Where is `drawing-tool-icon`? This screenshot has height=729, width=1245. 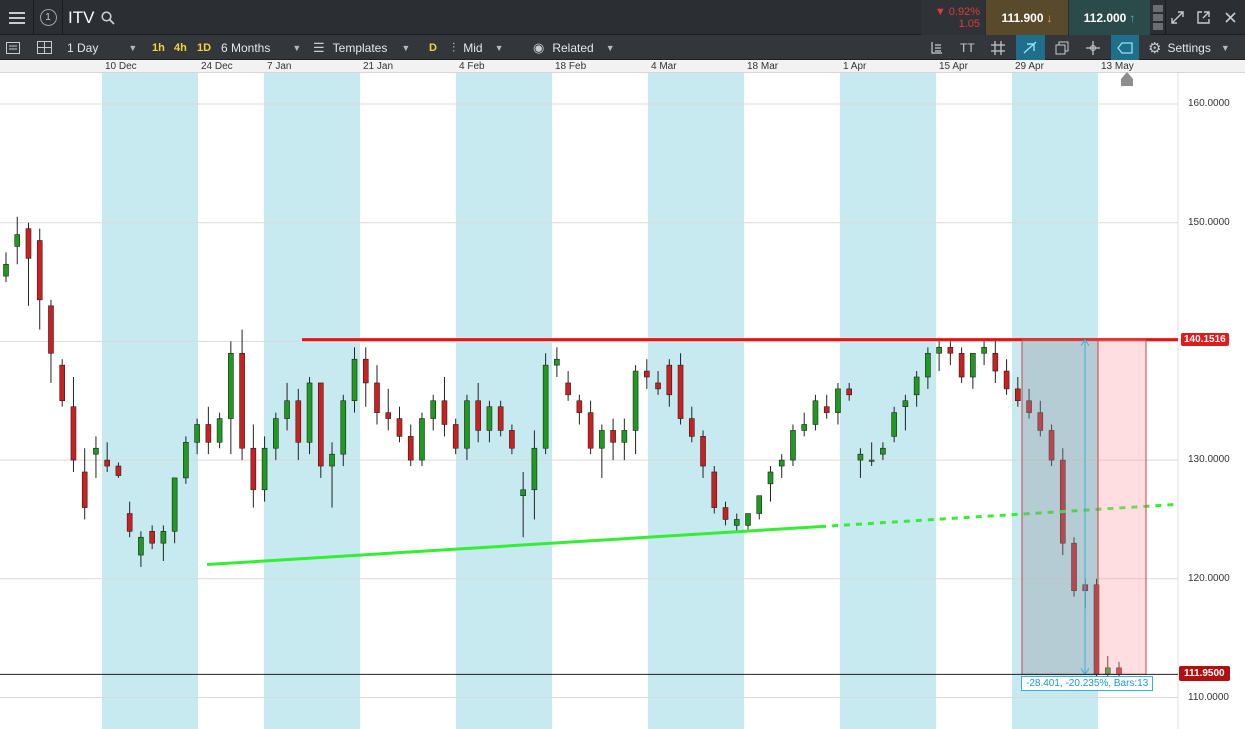 drawing-tool-icon is located at coordinates (1030, 47).